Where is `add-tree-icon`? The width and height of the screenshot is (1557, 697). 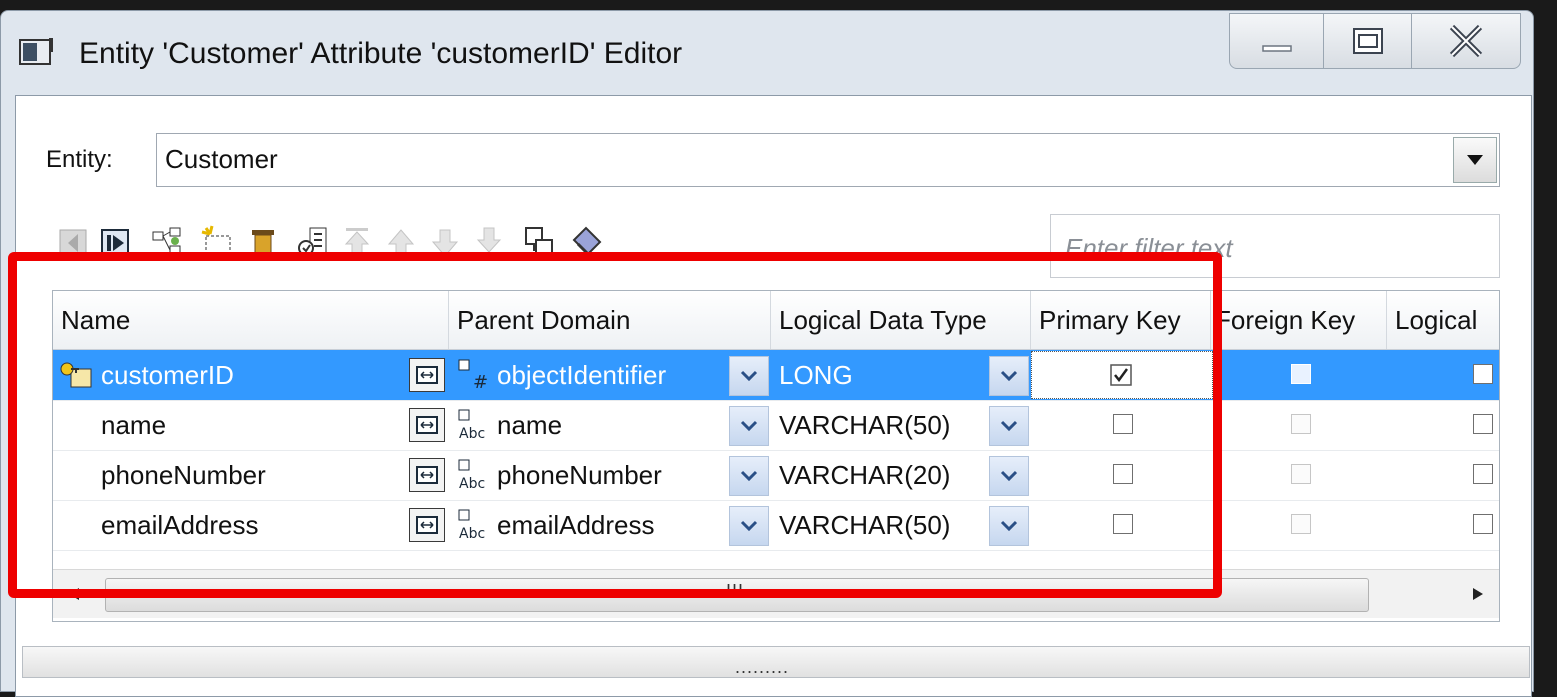
add-tree-icon is located at coordinates (167, 242).